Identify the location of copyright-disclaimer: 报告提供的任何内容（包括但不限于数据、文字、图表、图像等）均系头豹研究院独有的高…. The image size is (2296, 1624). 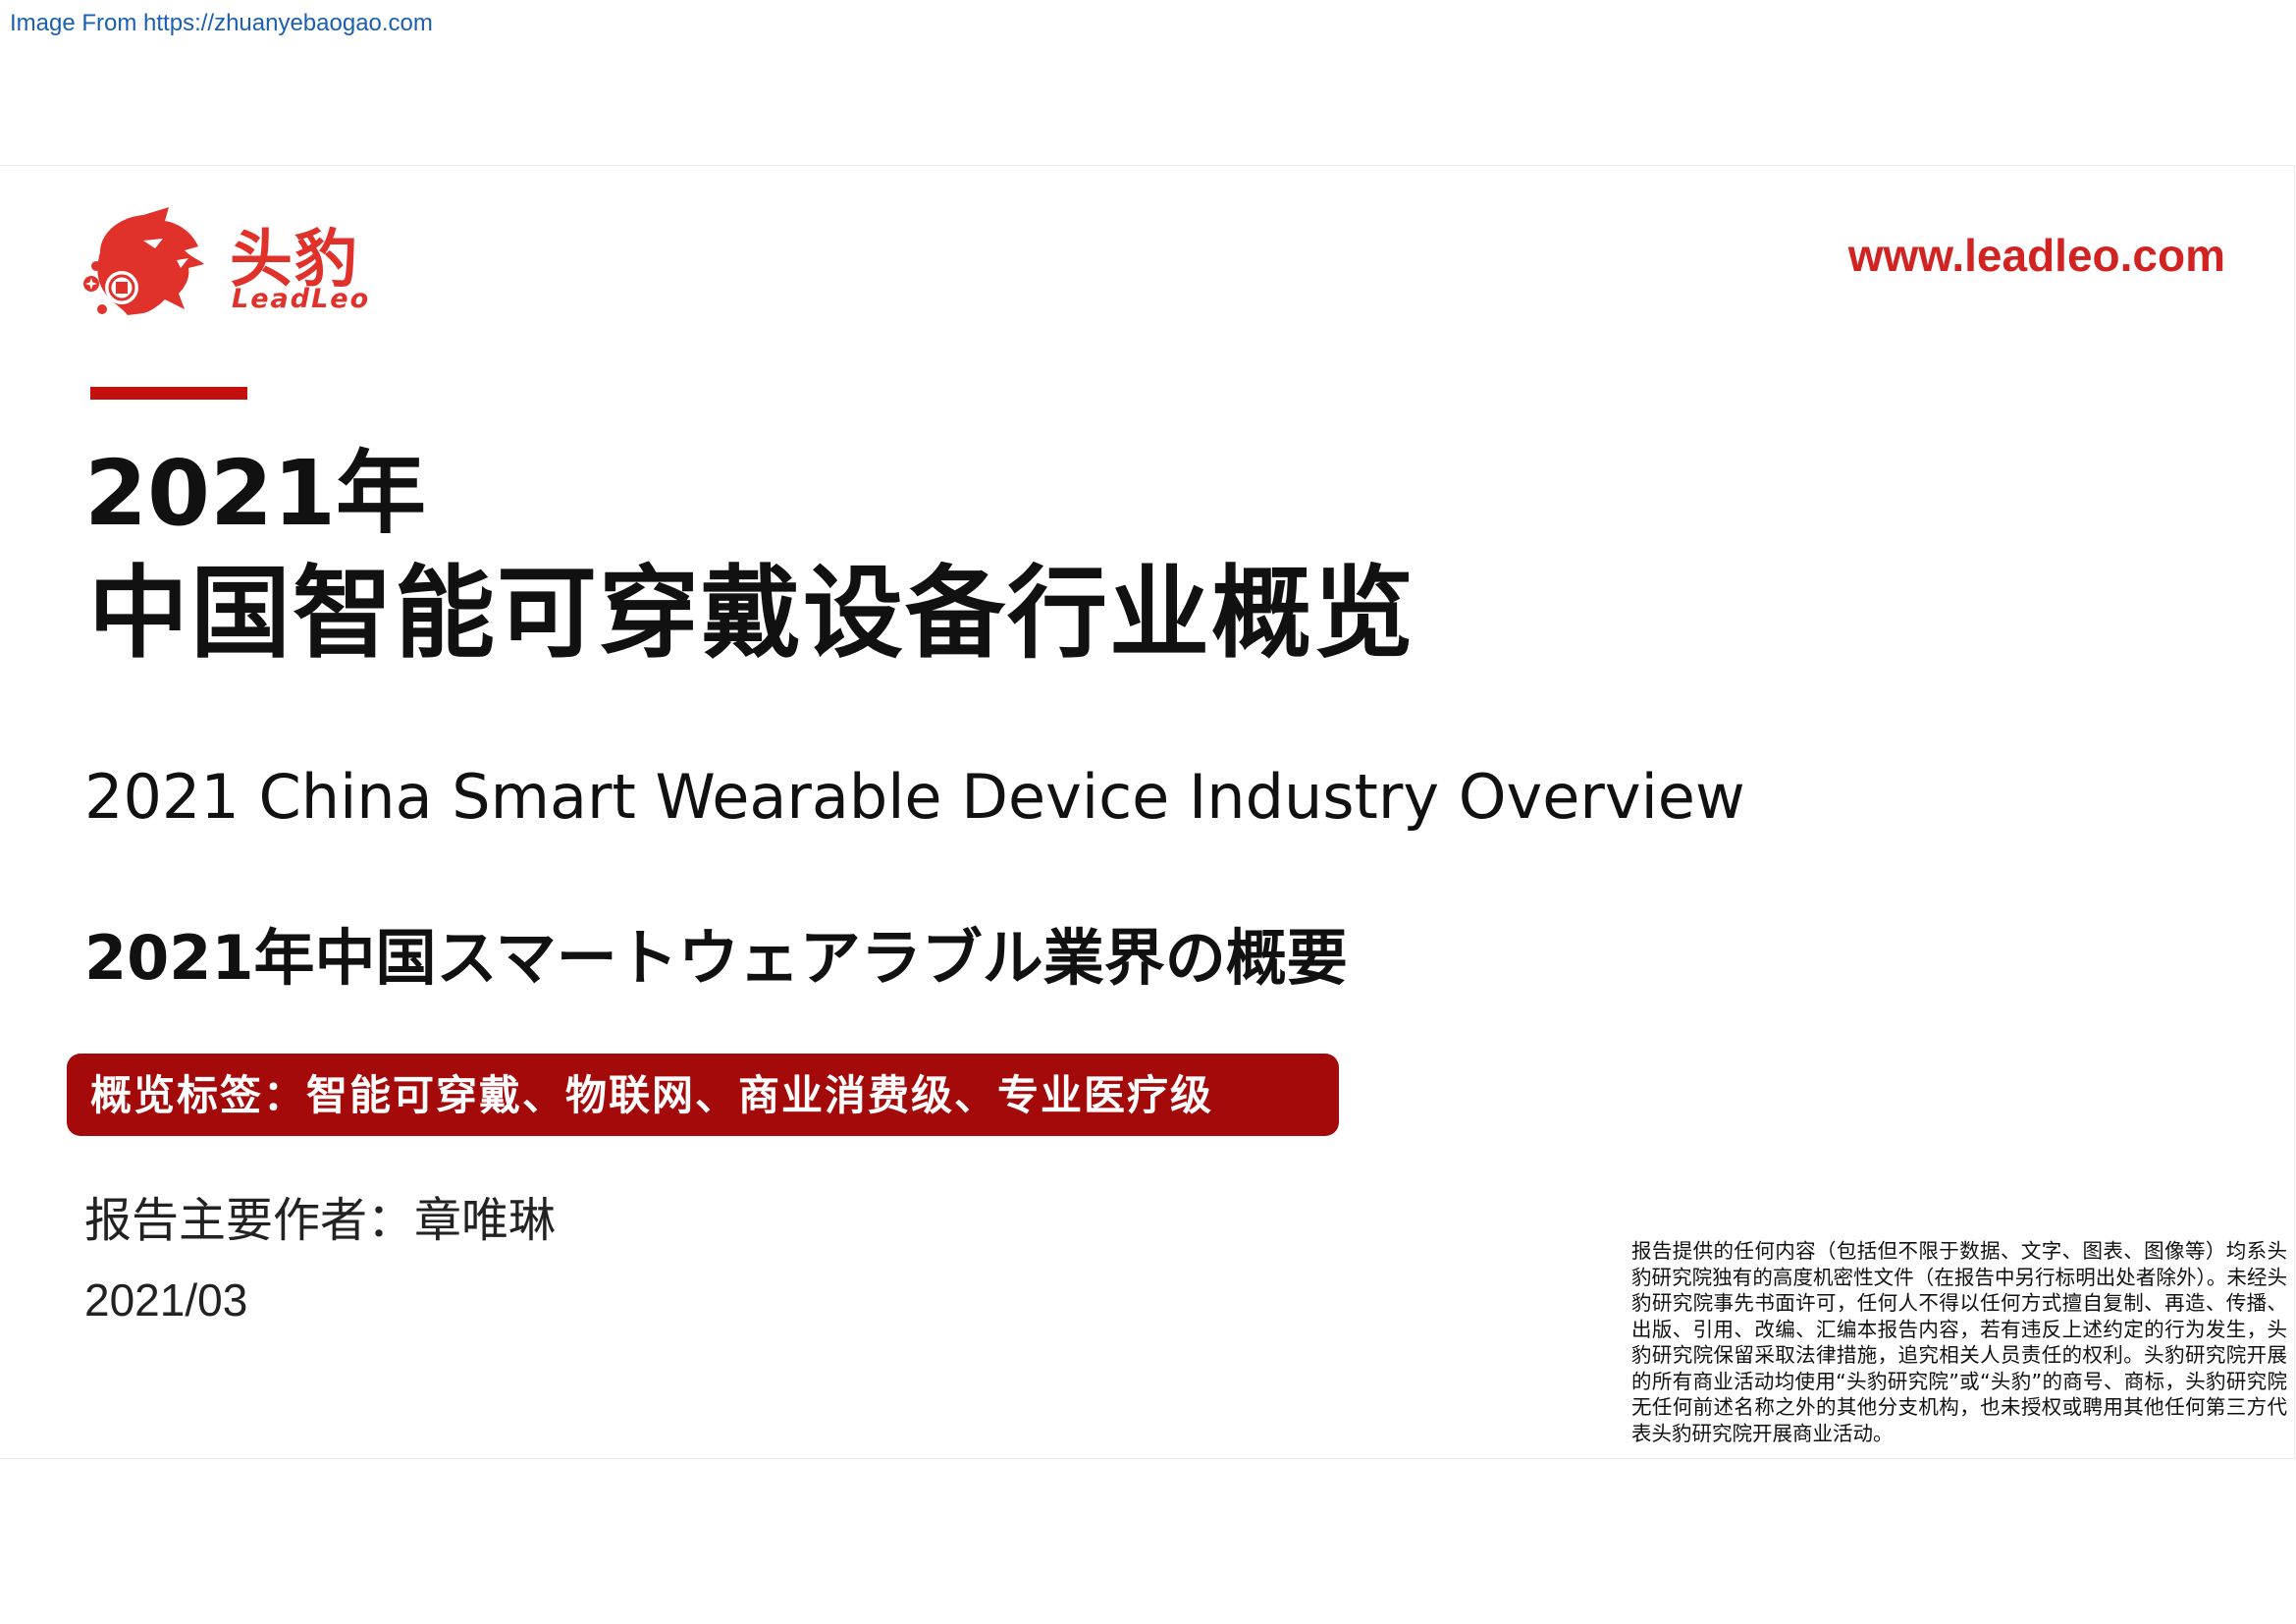
(1959, 1342).